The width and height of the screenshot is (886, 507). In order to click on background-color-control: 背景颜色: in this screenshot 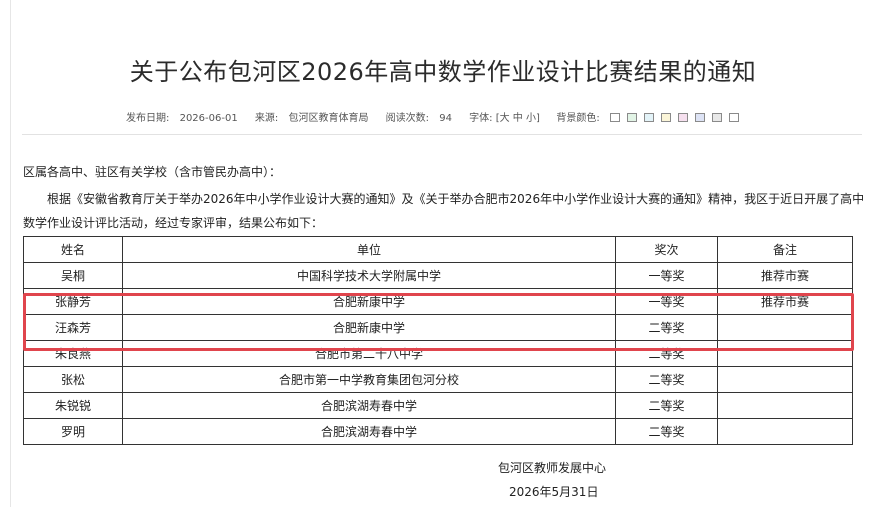, I will do `click(654, 118)`.